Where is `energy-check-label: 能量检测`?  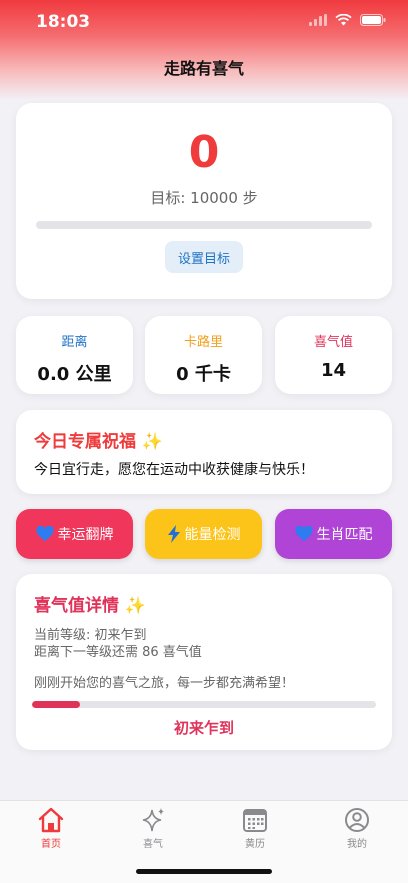
energy-check-label: 能量检测 is located at coordinates (212, 535).